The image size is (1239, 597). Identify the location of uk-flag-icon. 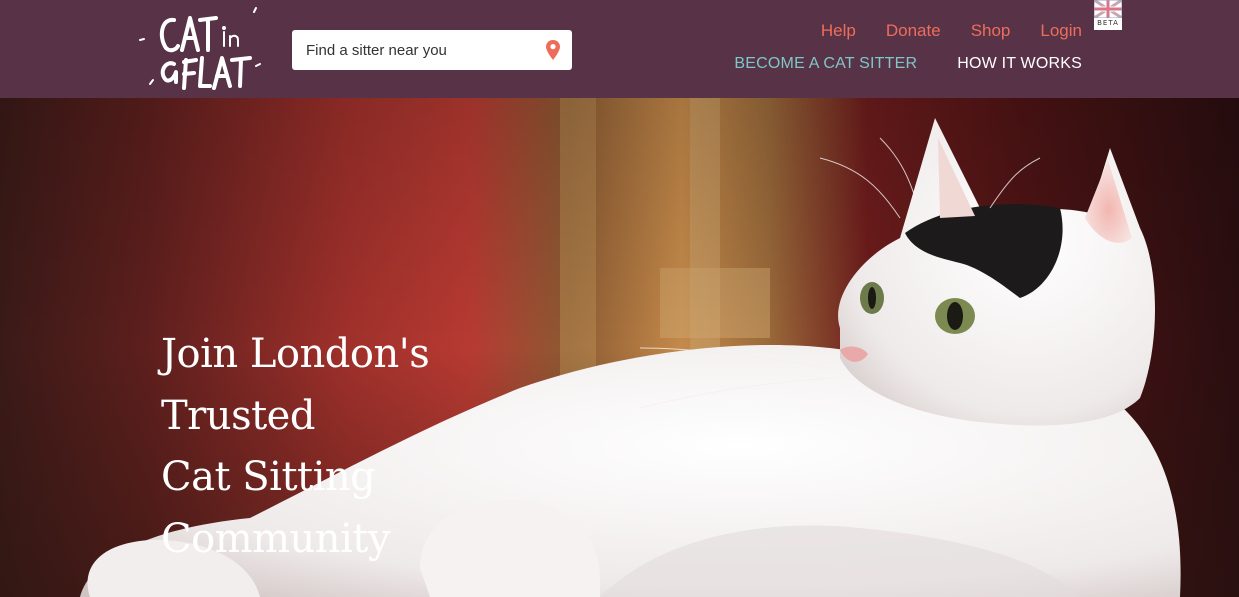
(1108, 9).